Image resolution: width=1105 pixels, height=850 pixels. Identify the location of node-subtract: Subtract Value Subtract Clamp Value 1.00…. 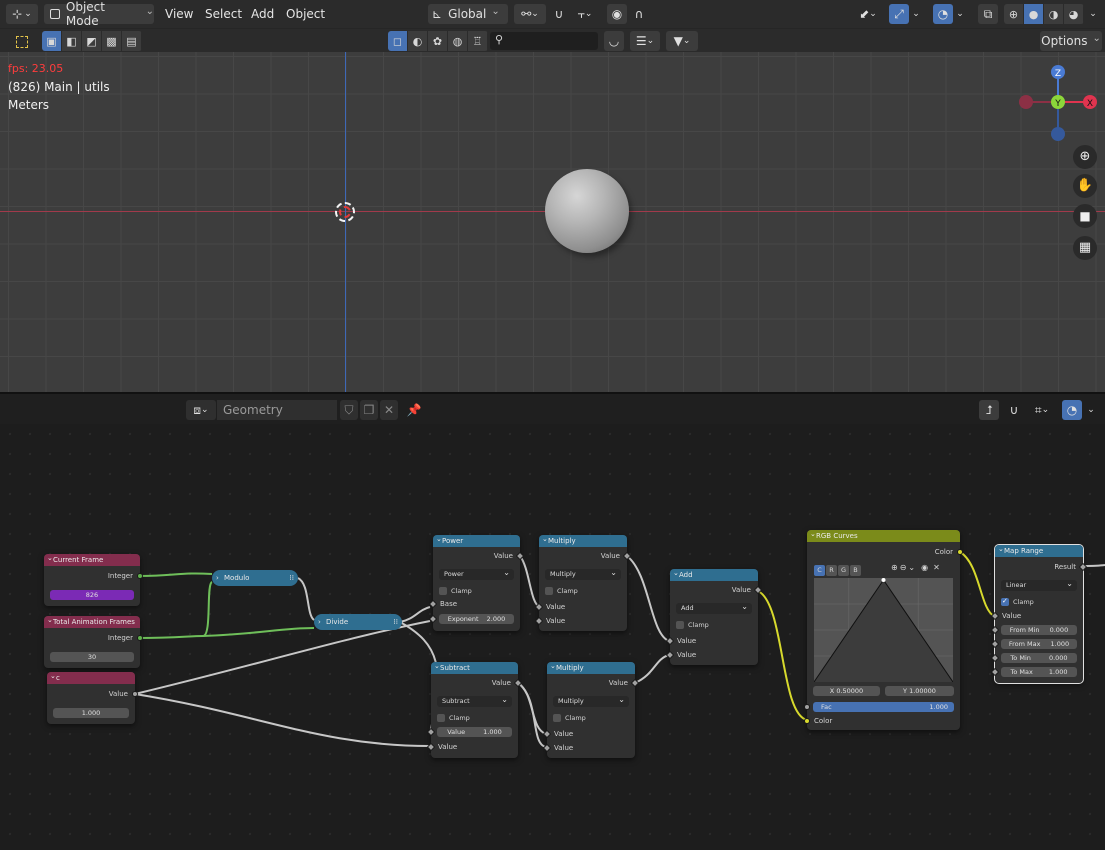
(474, 709).